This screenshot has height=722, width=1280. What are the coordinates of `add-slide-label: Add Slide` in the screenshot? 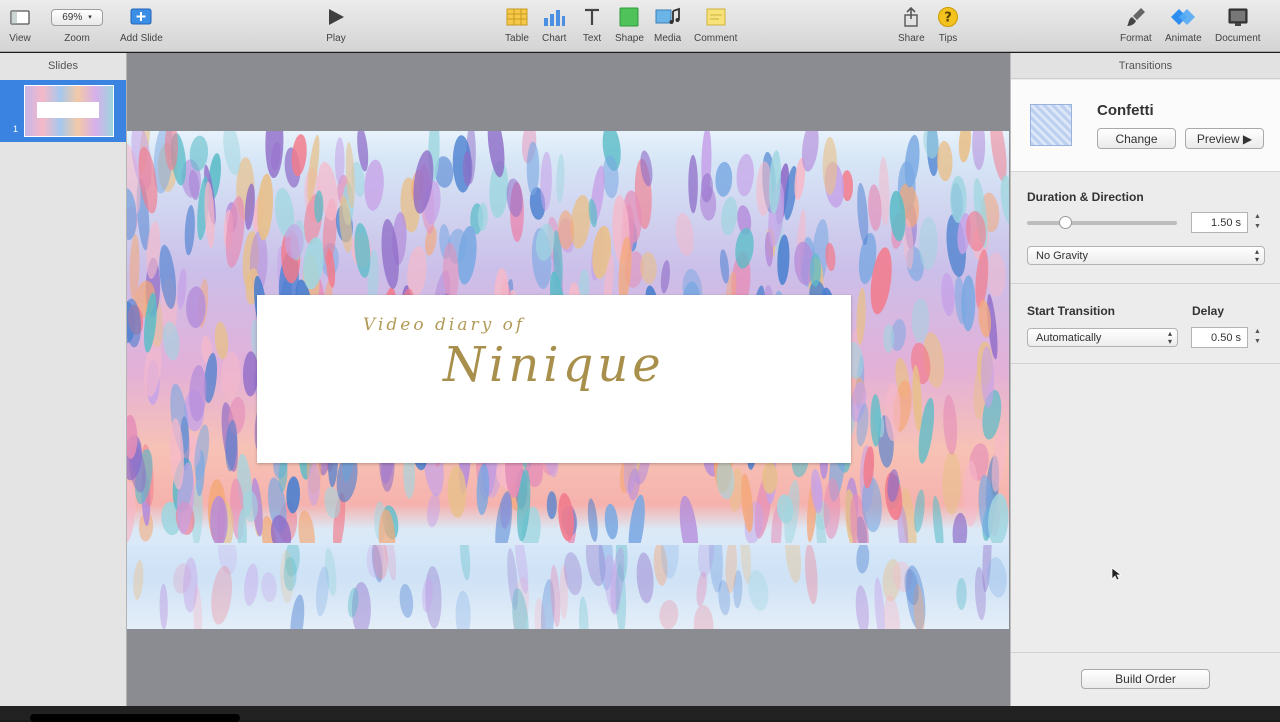 It's located at (141, 38).